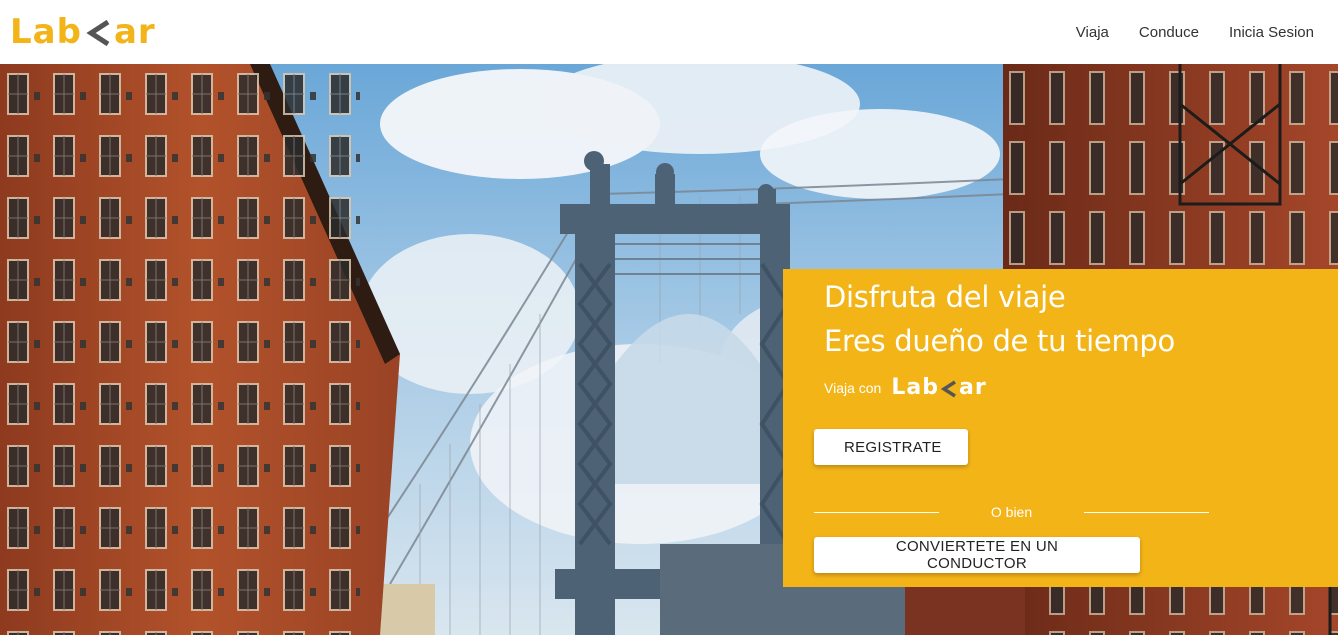 The width and height of the screenshot is (1338, 635). What do you see at coordinates (46, 32) in the screenshot?
I see `logo-text-left: Lab` at bounding box center [46, 32].